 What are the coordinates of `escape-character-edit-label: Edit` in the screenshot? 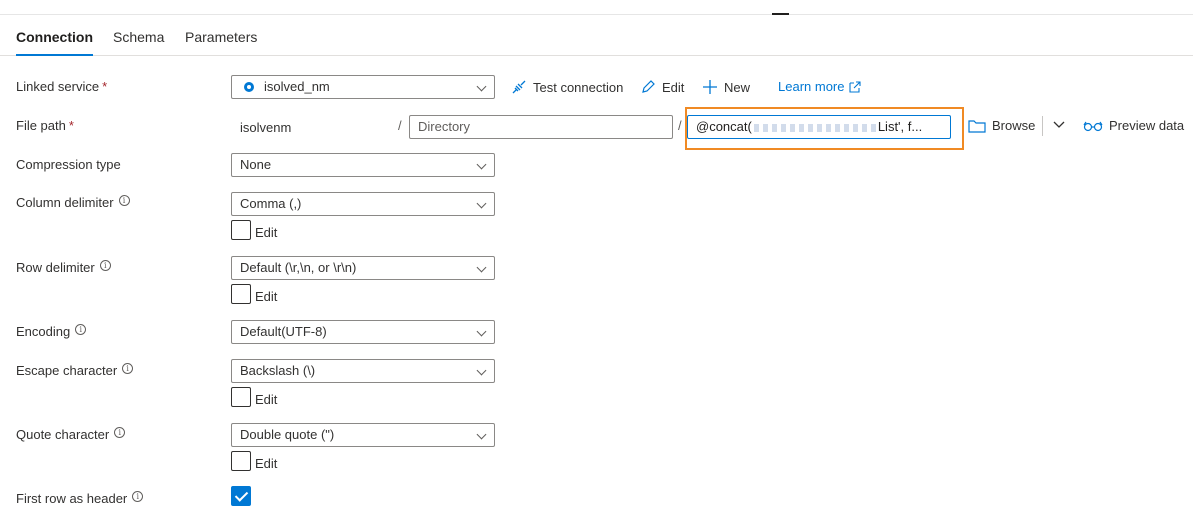 It's located at (266, 399).